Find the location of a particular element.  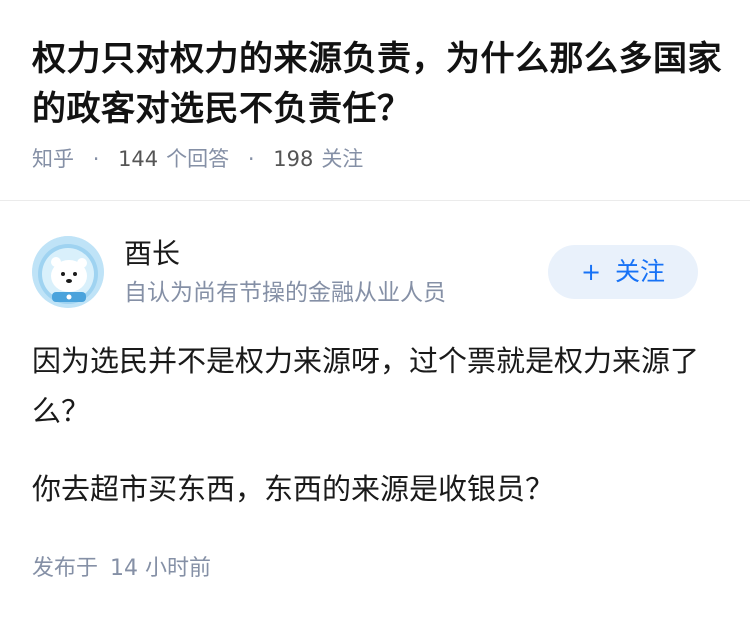

follow-button-label: 关注 is located at coordinates (640, 271).